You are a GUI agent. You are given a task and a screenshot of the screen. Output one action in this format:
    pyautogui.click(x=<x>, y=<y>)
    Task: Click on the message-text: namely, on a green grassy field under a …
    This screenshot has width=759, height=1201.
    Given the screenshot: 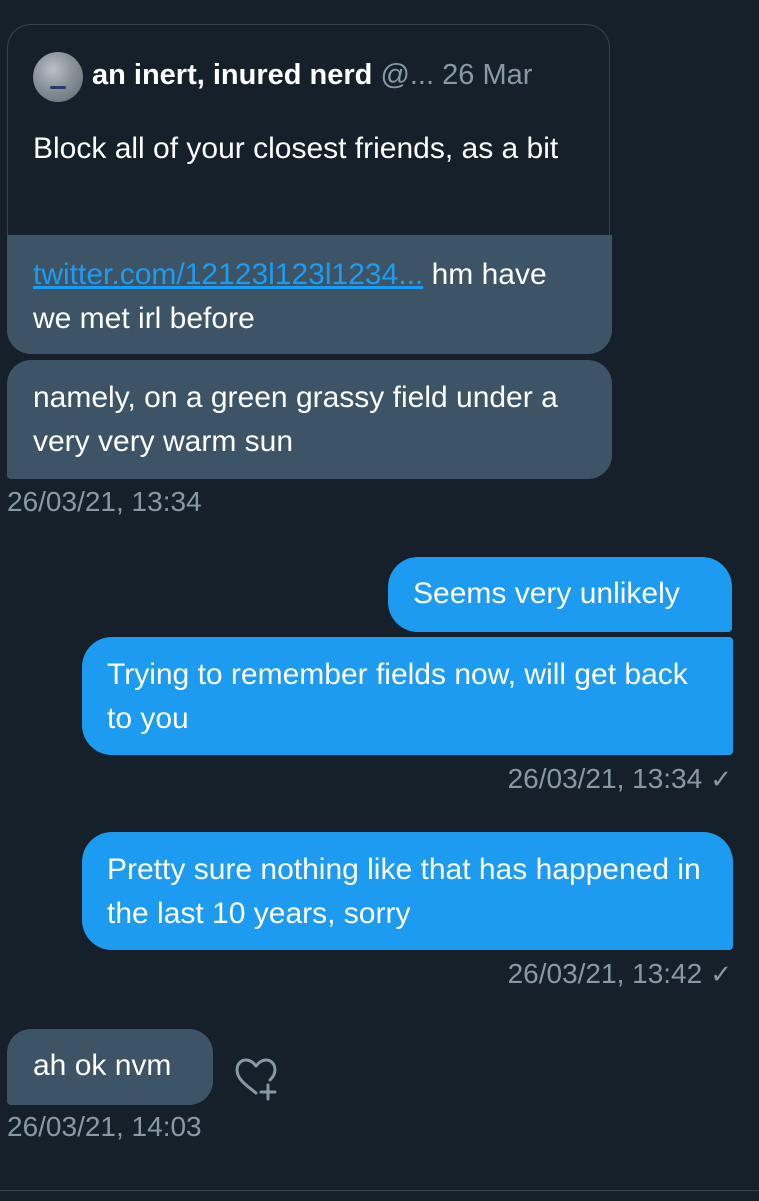 What is the action you would take?
    pyautogui.click(x=295, y=419)
    